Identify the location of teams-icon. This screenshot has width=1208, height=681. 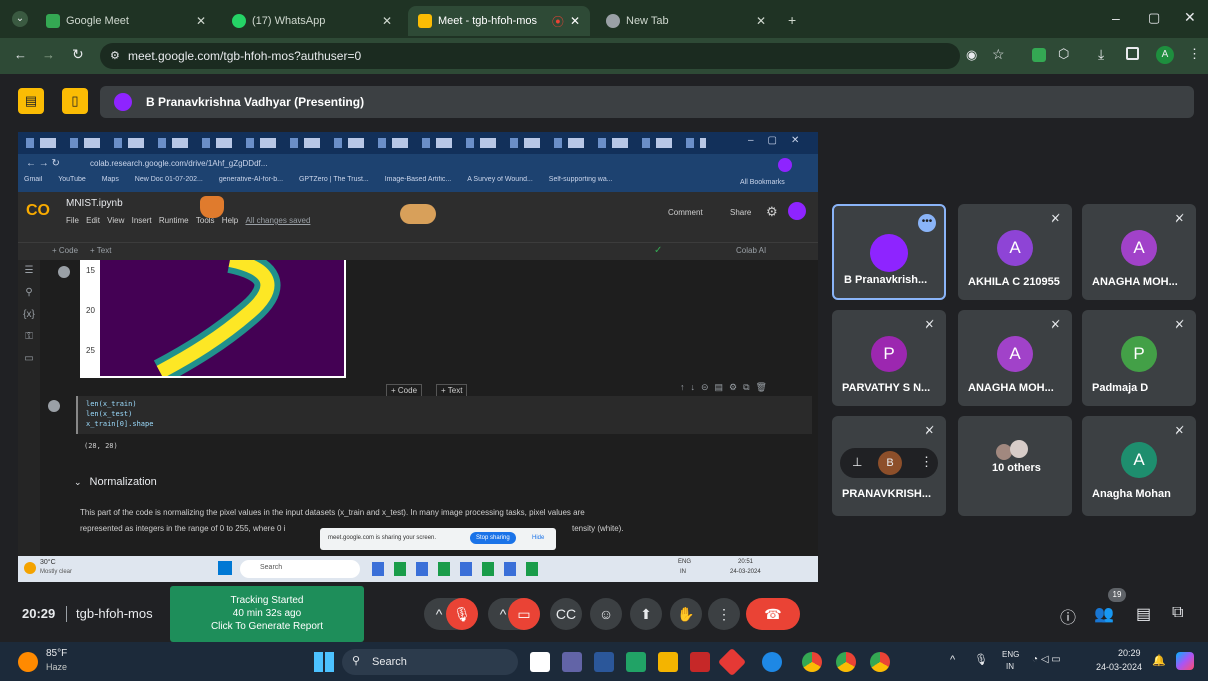
(572, 662).